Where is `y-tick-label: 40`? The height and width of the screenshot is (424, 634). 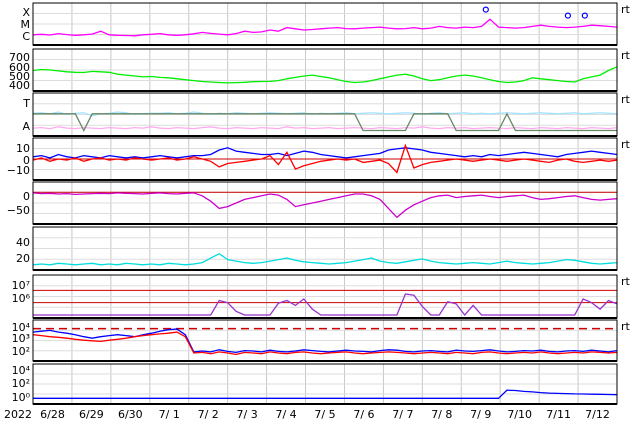 y-tick-label: 40 is located at coordinates (23, 242).